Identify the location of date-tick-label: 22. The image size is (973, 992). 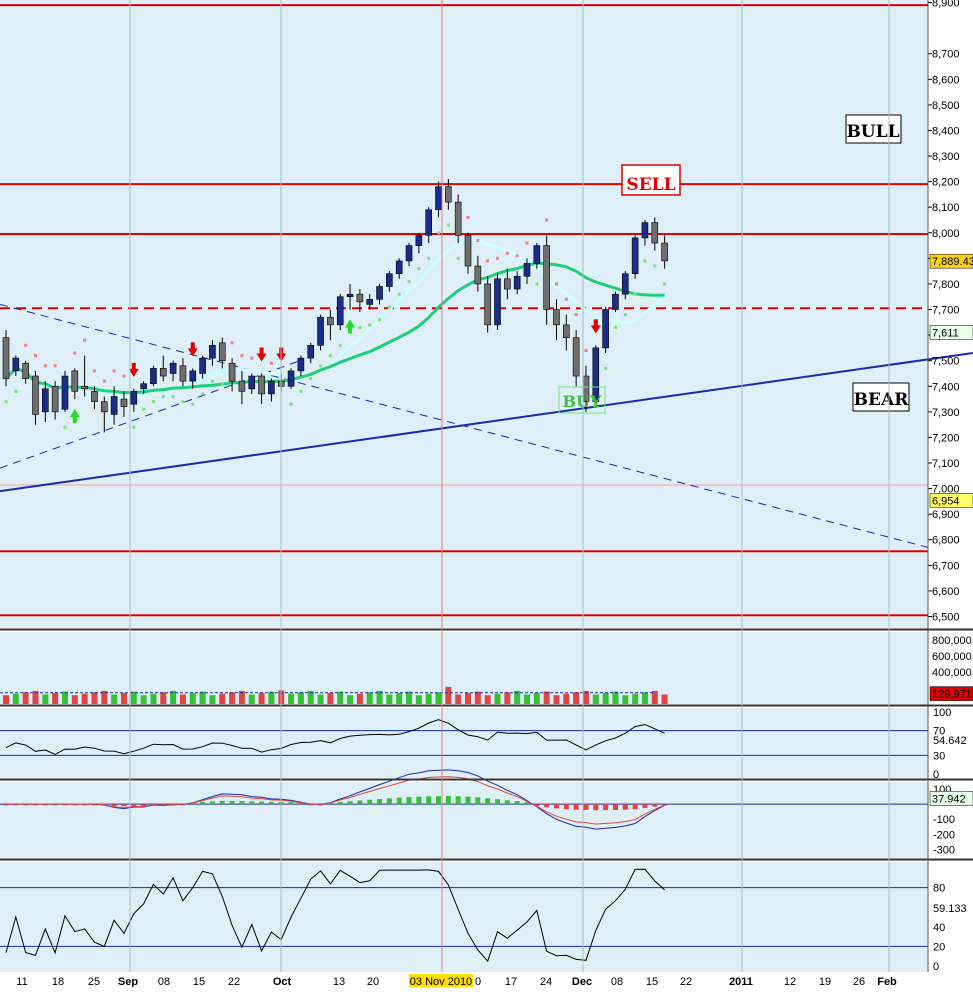
(686, 981).